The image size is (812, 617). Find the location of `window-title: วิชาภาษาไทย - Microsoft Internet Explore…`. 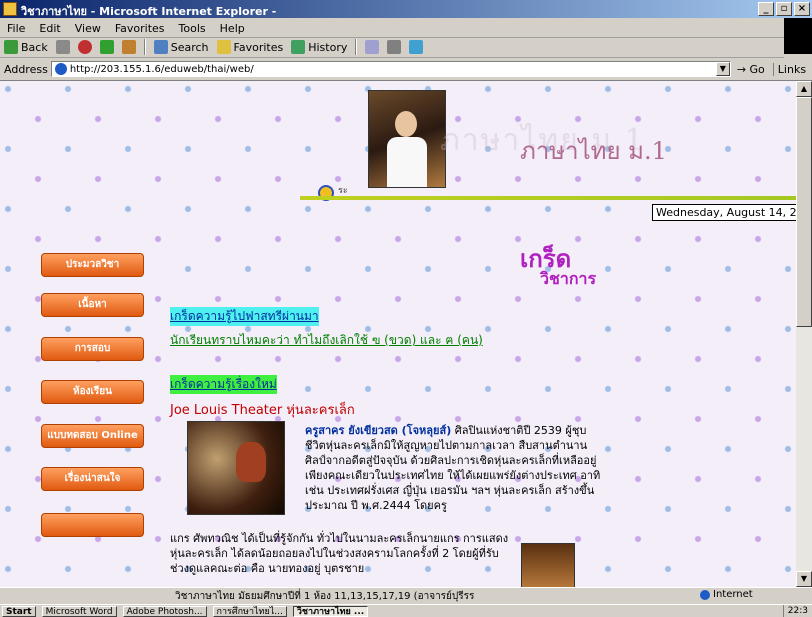

window-title: วิชาภาษาไทย - Microsoft Internet Explore… is located at coordinates (149, 11).